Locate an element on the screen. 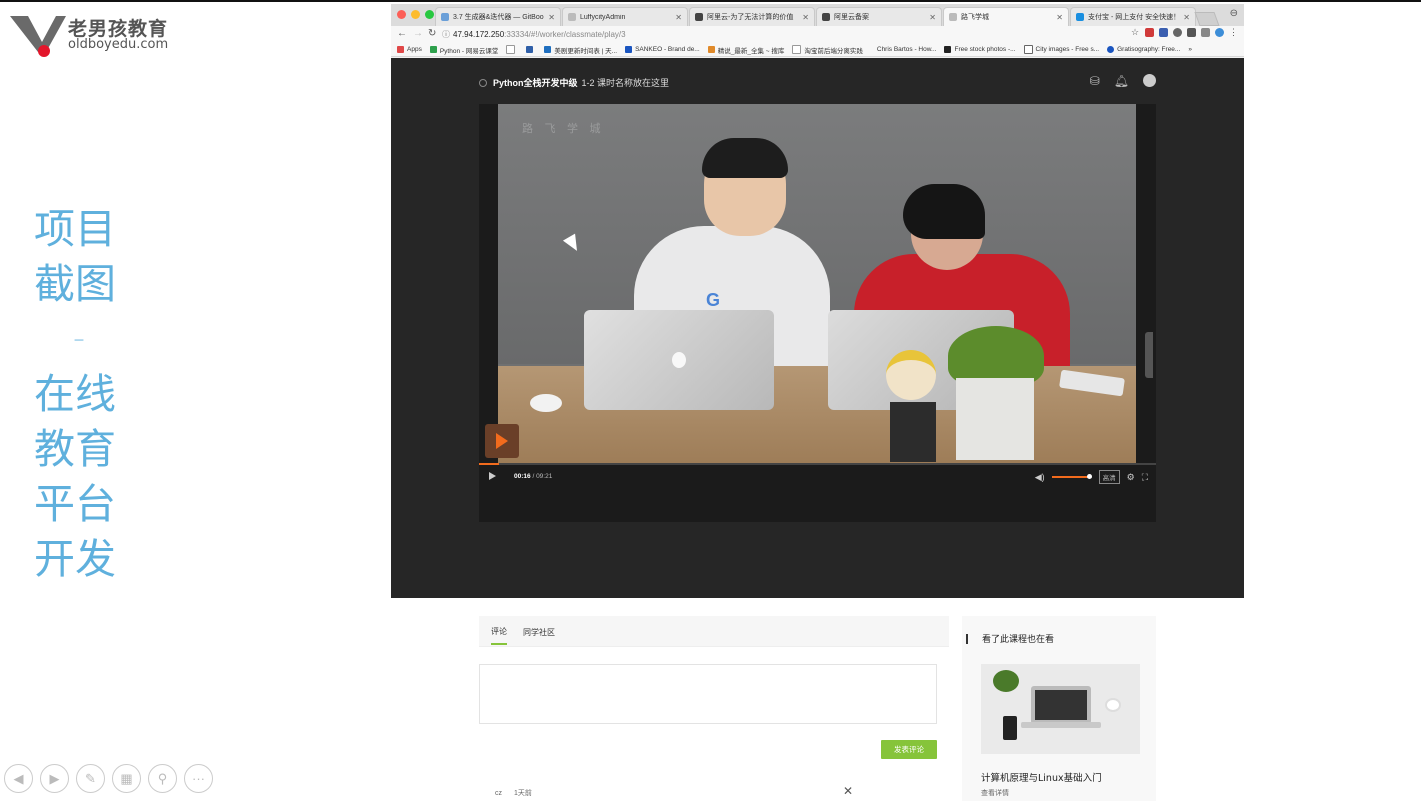 This screenshot has height=801, width=1421. tab-luffycity-admin: LuffycityAdmin ✕ is located at coordinates (625, 16).